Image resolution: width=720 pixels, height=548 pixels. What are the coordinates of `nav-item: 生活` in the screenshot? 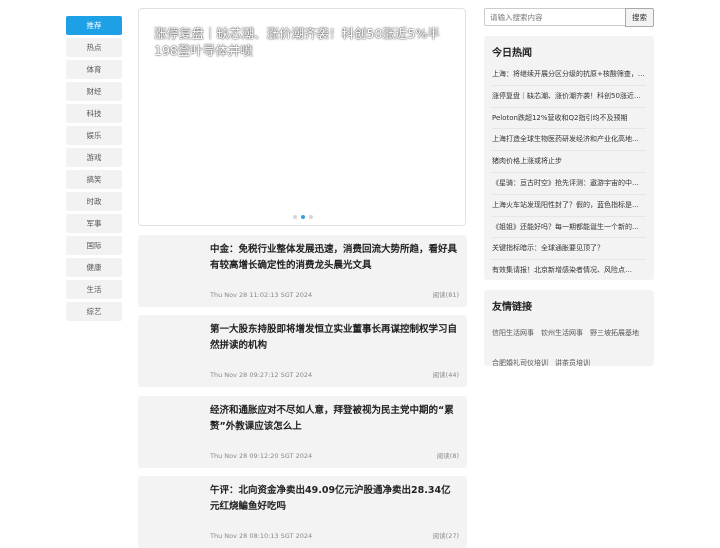 It's located at (94, 289).